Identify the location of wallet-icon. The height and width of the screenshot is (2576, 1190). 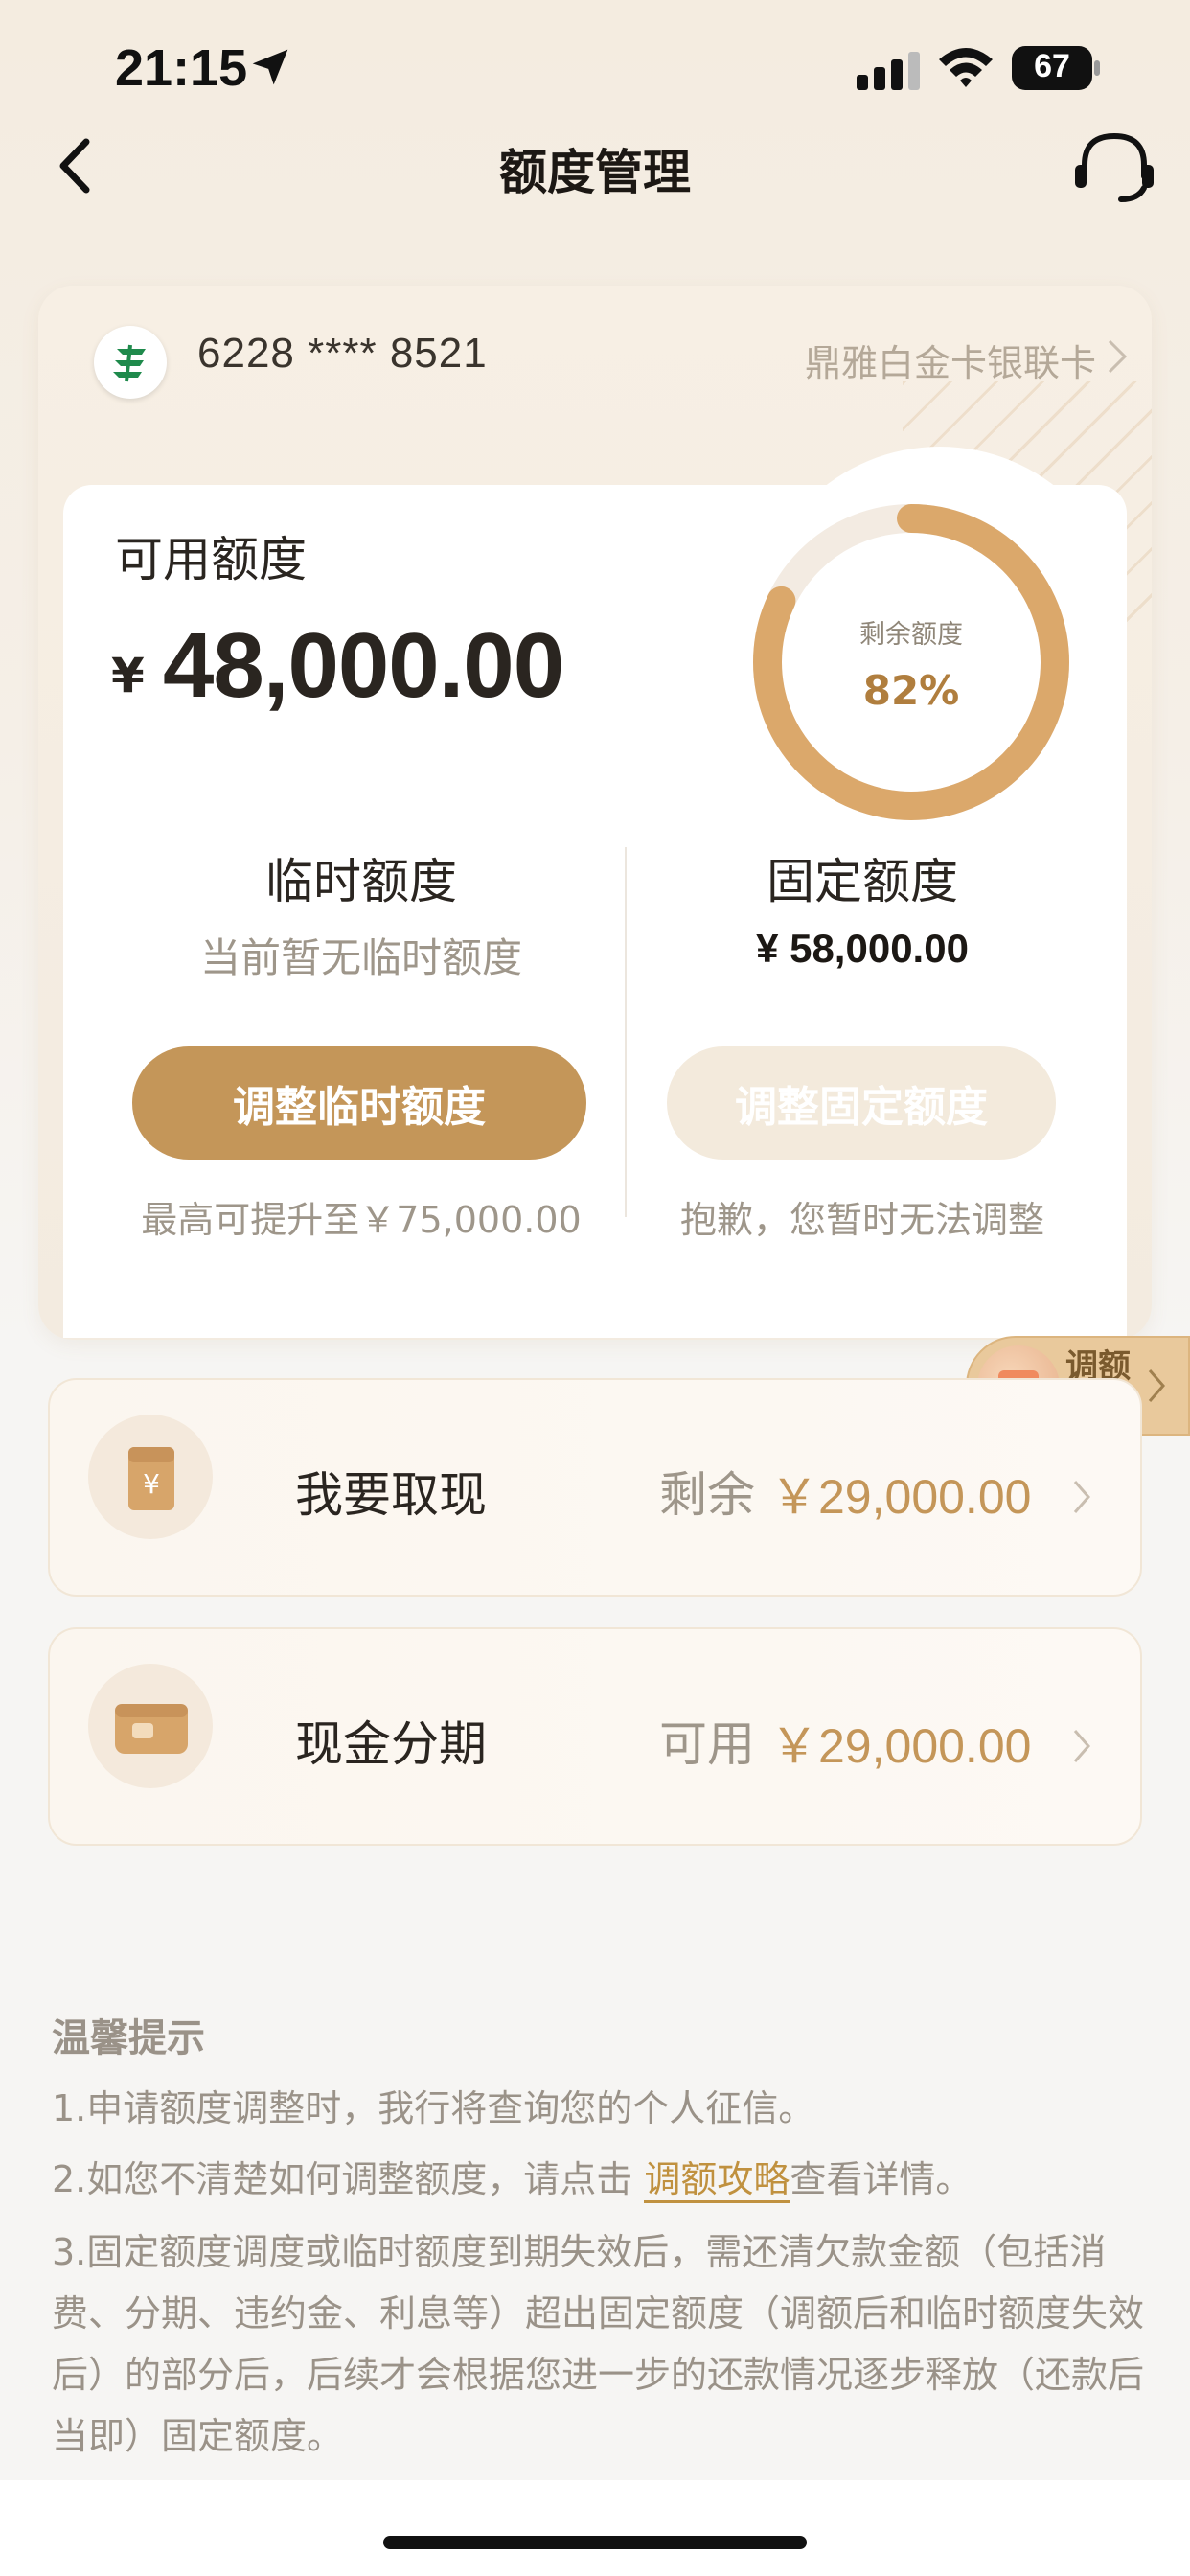
(151, 1726).